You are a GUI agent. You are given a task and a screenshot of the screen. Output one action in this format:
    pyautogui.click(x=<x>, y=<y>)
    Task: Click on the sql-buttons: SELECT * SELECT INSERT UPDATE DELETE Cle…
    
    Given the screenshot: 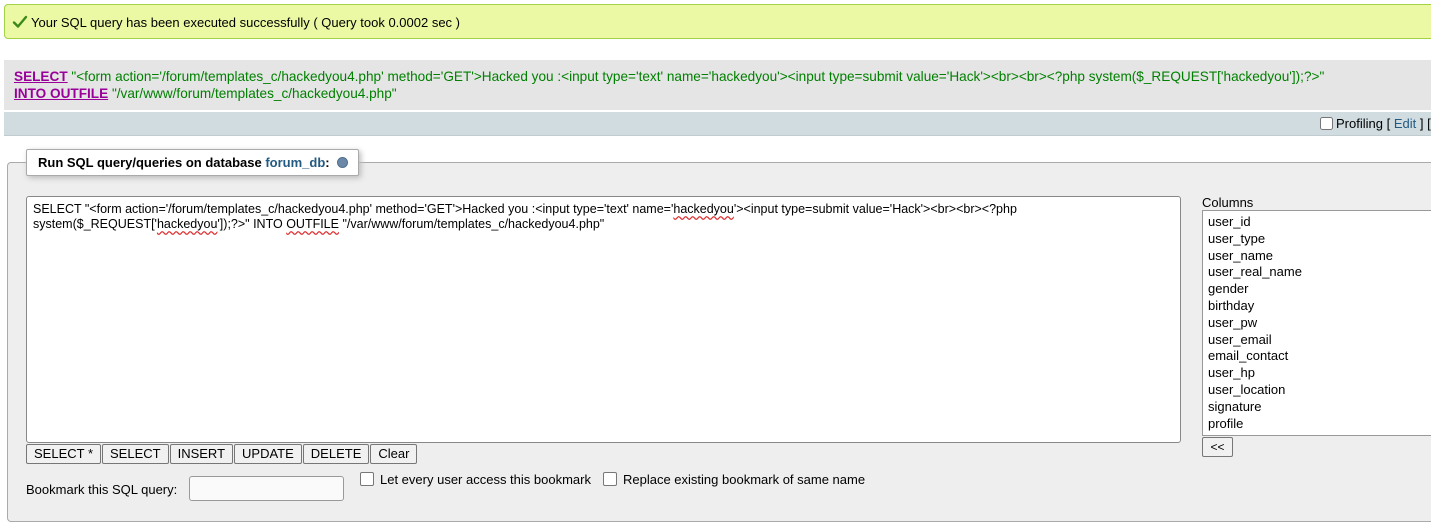 What is the action you would take?
    pyautogui.click(x=222, y=454)
    